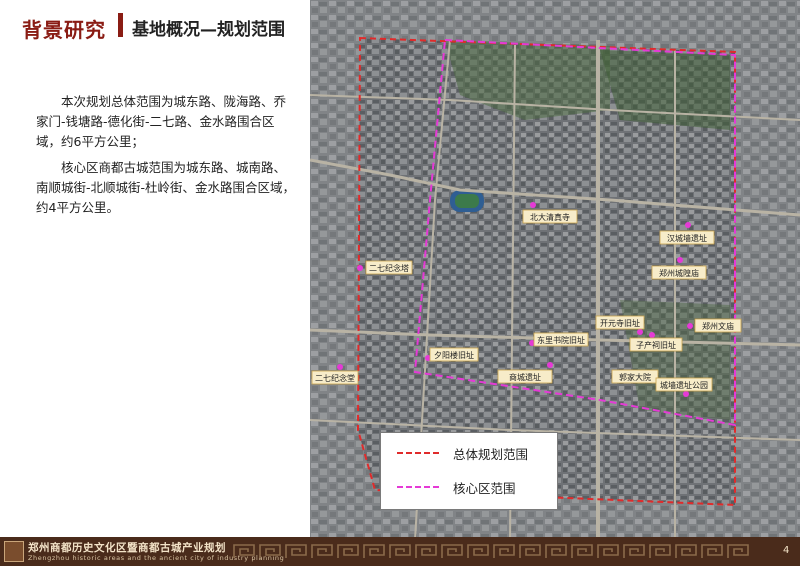 Image resolution: width=800 pixels, height=566 pixels. What do you see at coordinates (127, 548) in the screenshot?
I see `footer-title: 郑州商都历史文化区暨商都古城产业规划` at bounding box center [127, 548].